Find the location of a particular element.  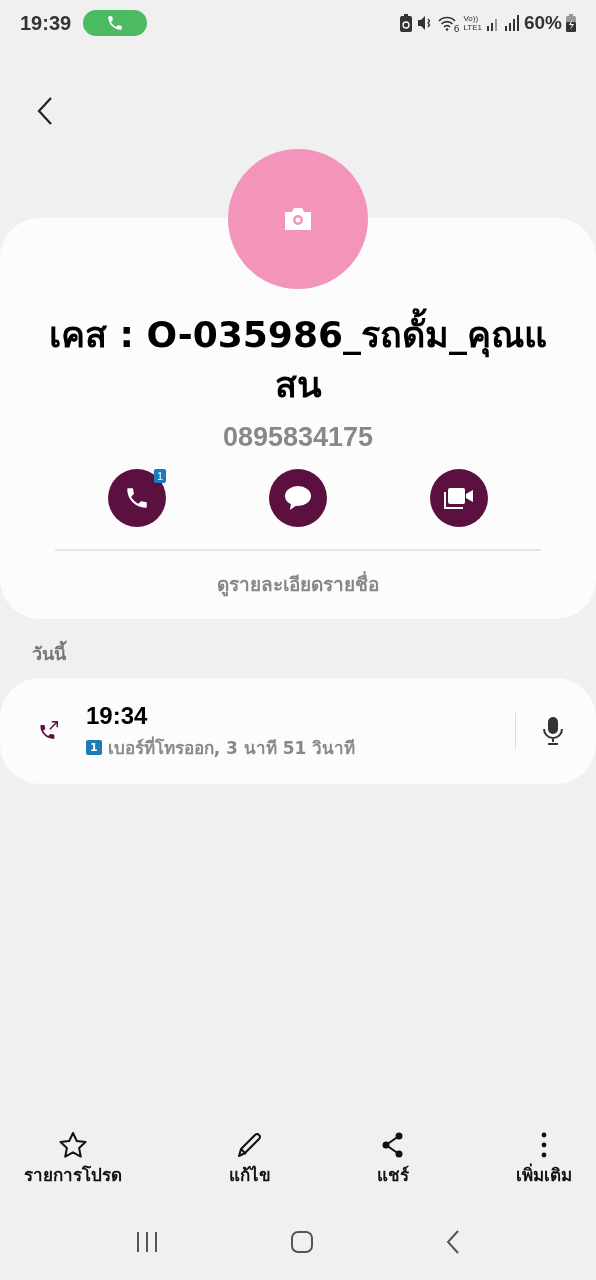

battery-charging-icon is located at coordinates (571, 23).